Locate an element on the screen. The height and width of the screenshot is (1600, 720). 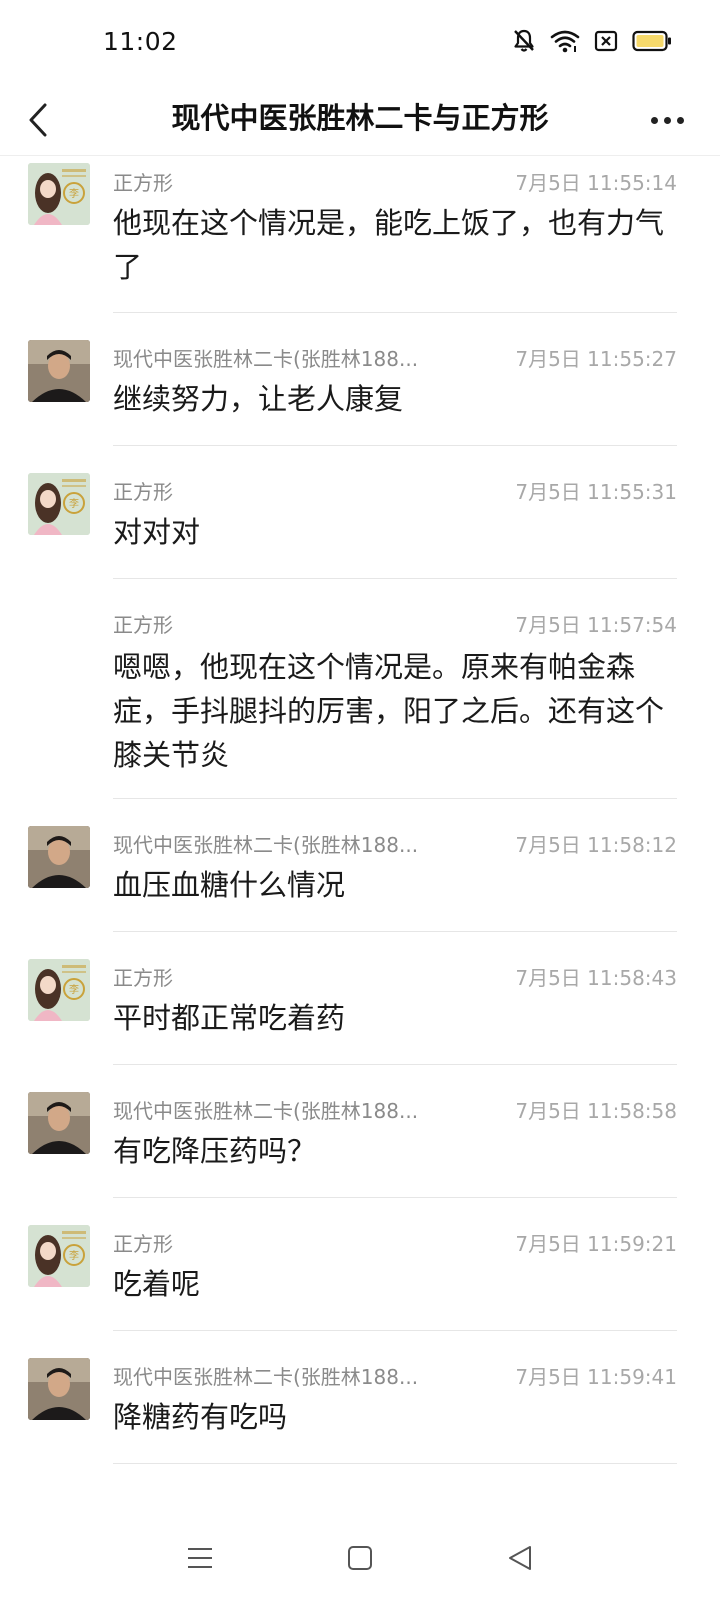
page-title: 现代中医张胜林二卡与正方形 is located at coordinates (360, 118).